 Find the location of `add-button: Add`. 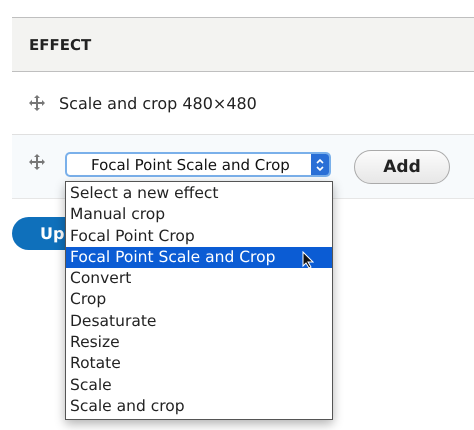

add-button: Add is located at coordinates (402, 167).